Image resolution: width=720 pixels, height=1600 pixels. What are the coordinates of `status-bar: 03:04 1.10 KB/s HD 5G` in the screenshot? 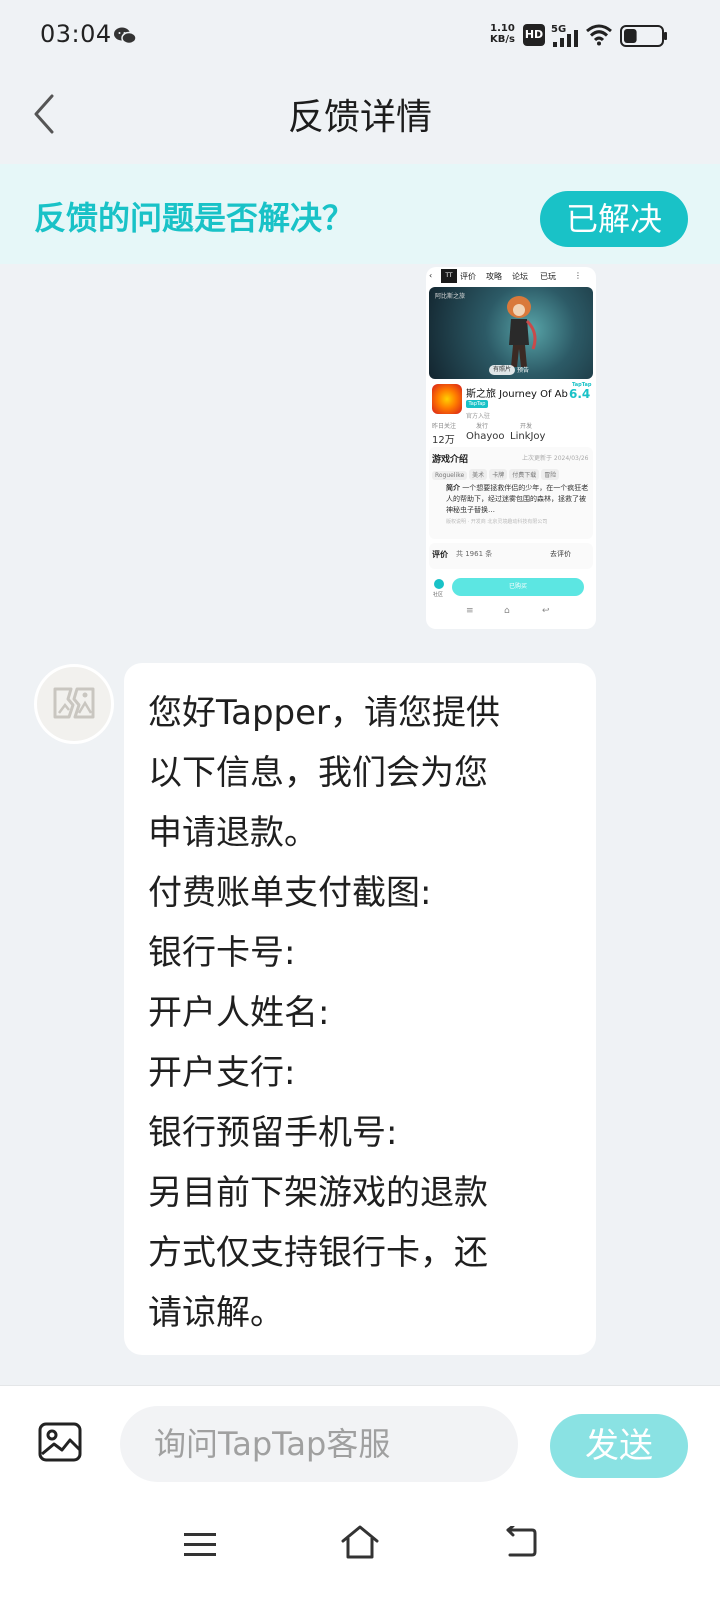 It's located at (360, 36).